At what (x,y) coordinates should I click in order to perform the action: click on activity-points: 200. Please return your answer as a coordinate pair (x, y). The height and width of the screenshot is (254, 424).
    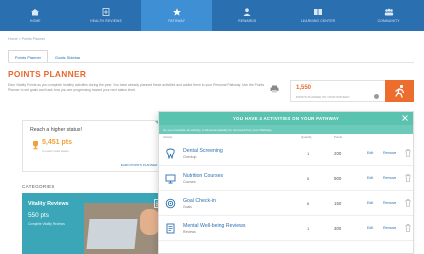
    Looking at the image, I should click on (338, 153).